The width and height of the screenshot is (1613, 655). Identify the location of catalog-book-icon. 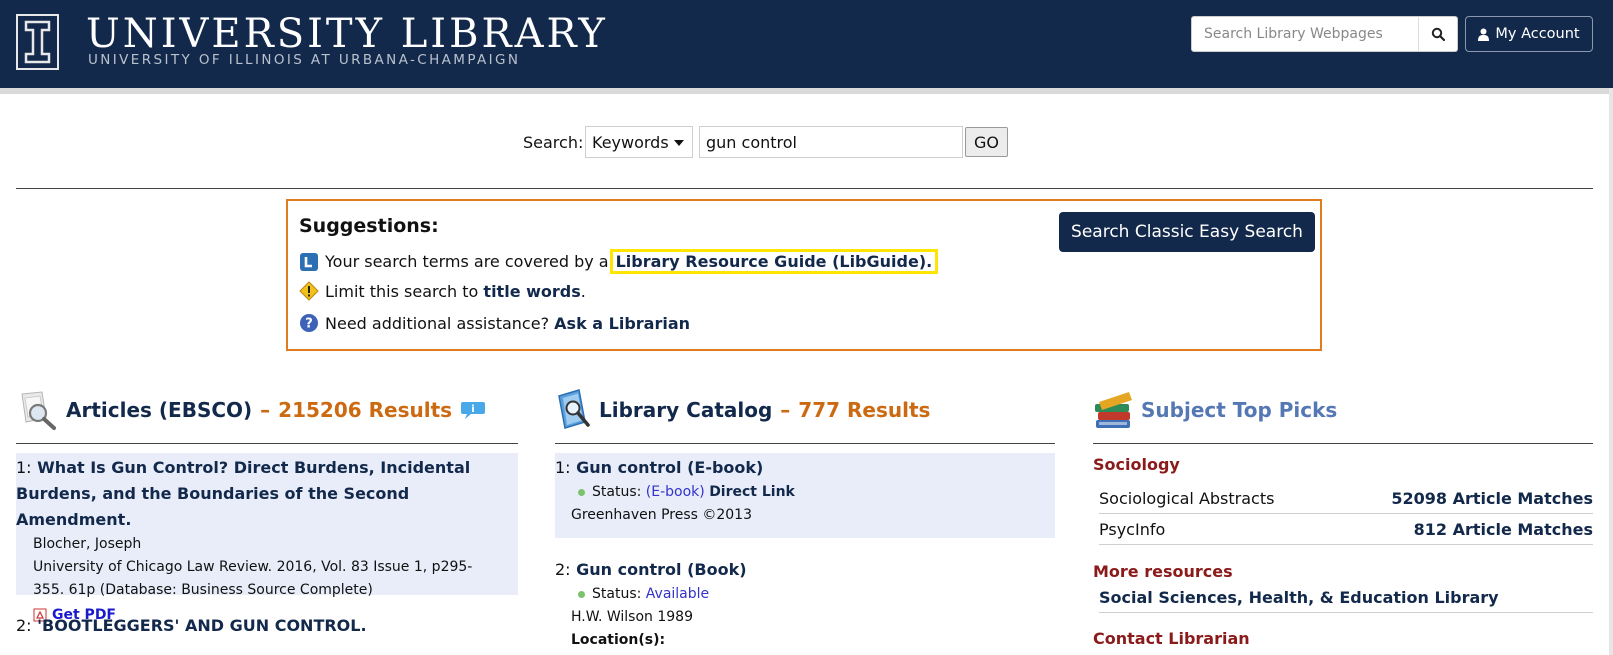
(577, 410).